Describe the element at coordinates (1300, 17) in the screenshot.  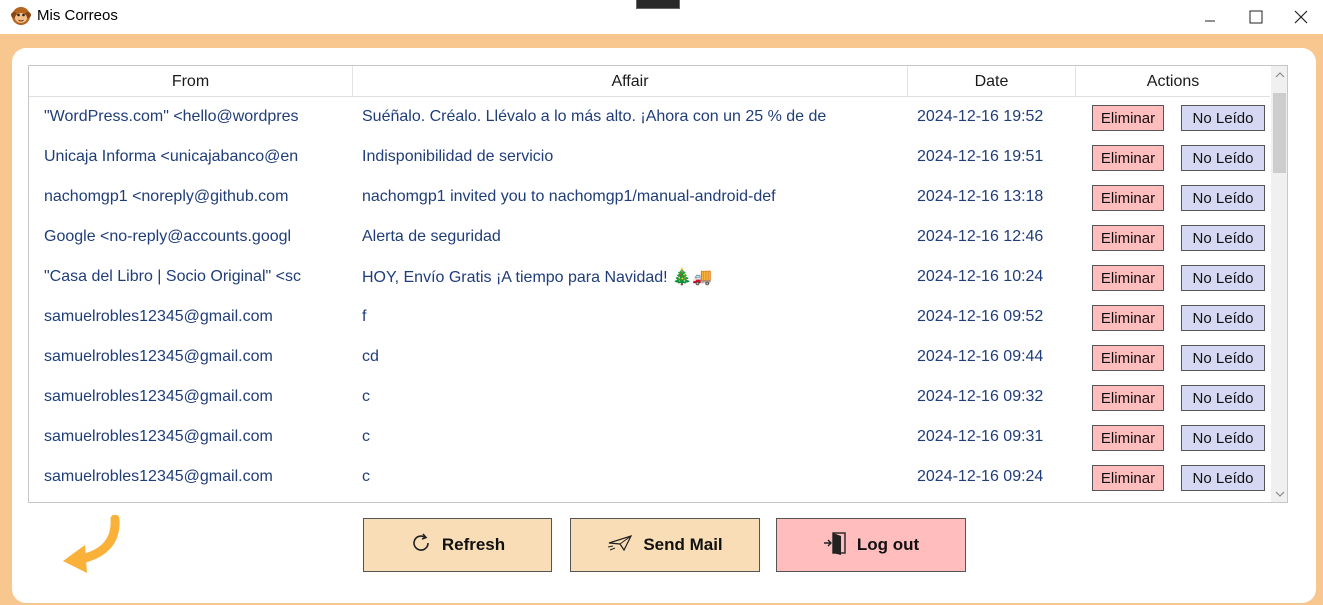
I see `close-button` at that location.